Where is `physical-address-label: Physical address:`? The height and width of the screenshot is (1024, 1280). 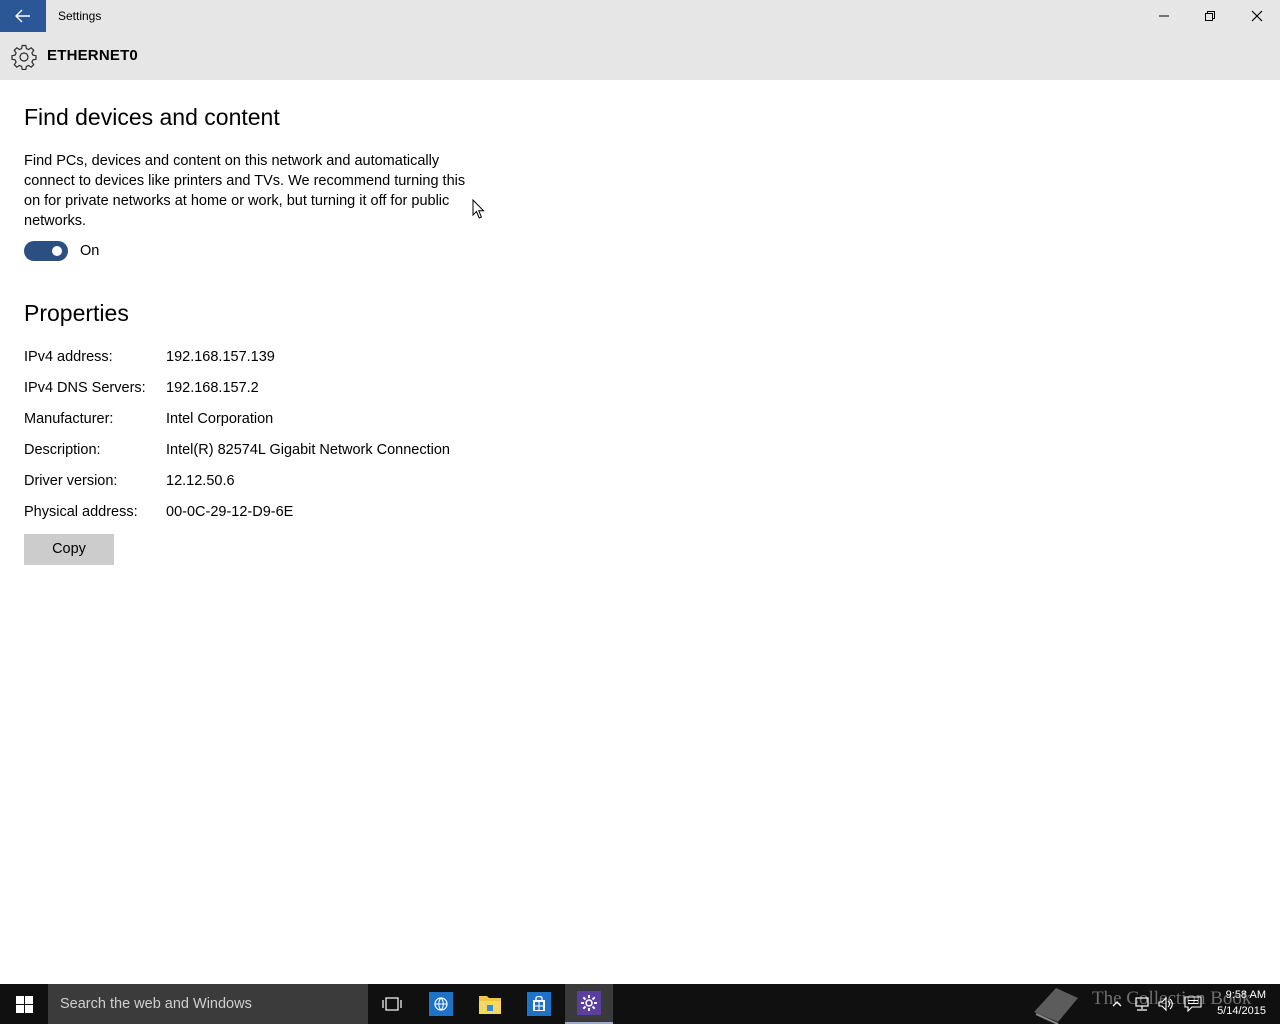
physical-address-label: Physical address: is located at coordinates (81, 512).